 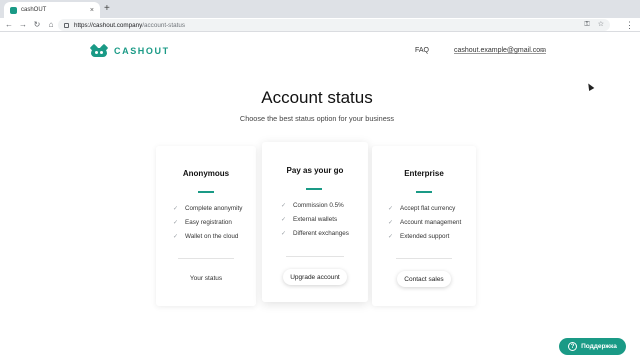 I want to click on browser-menu-icon: ⋮, so click(x=629, y=25).